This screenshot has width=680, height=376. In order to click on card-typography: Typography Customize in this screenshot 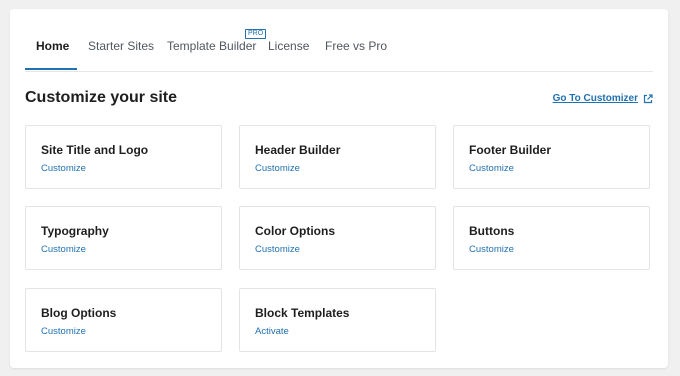, I will do `click(123, 238)`.